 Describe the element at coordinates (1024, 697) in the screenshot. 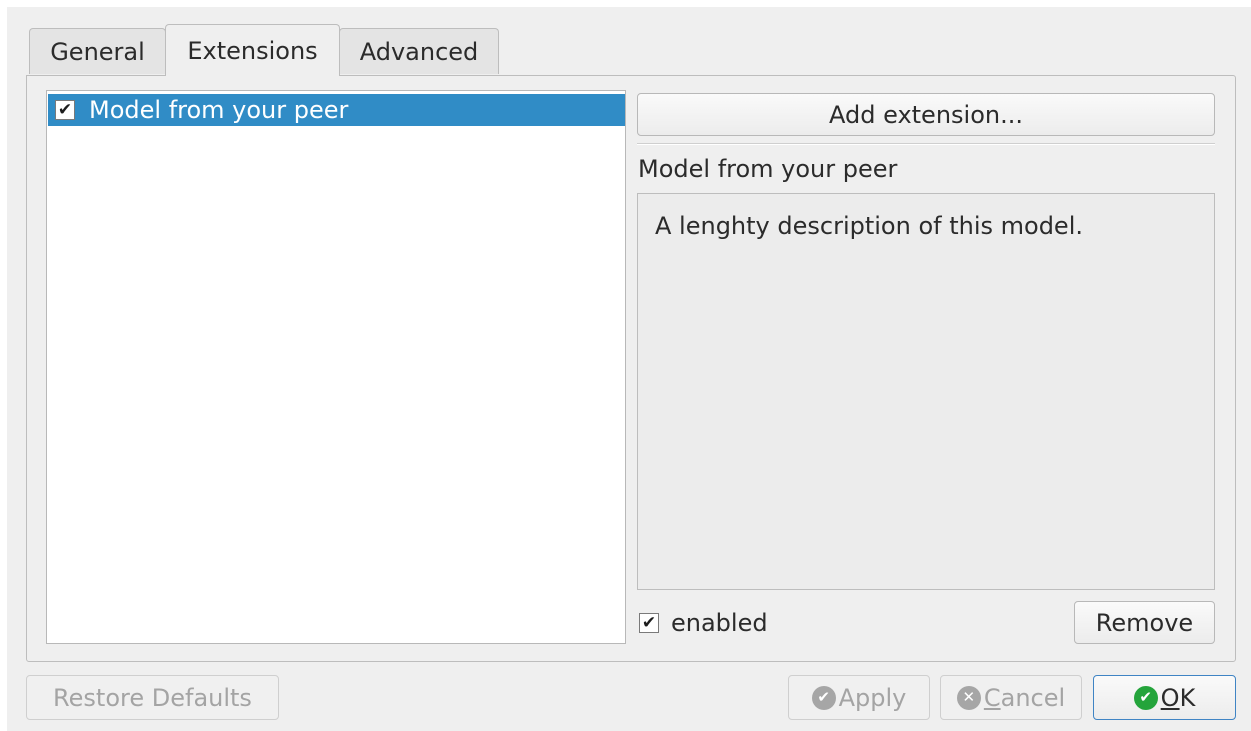

I see `cancel-label: Cancel` at that location.